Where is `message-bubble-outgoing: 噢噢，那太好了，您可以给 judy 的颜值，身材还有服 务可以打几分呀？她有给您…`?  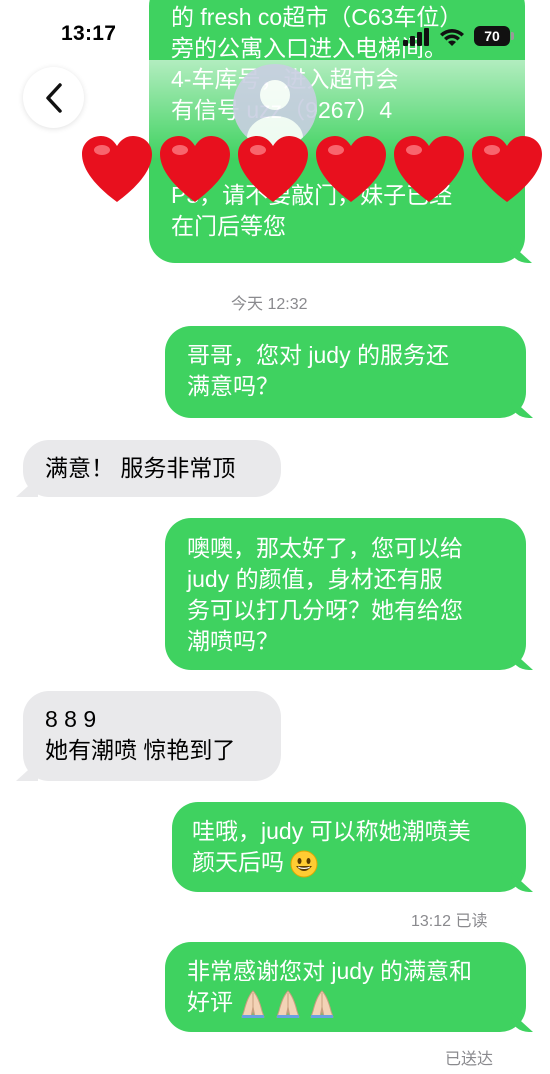
message-bubble-outgoing: 噢噢，那太好了，您可以给 judy 的颜值，身材还有服 务可以打几分呀？她有给您… is located at coordinates (345, 594).